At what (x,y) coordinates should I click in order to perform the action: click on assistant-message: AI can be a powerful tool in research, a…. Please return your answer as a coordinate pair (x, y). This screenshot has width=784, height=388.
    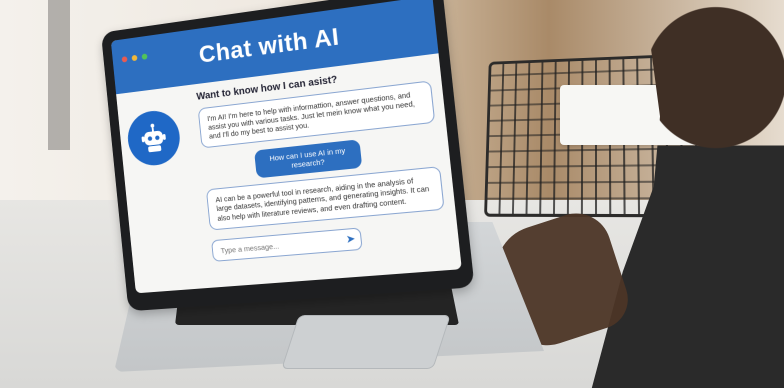
    Looking at the image, I should click on (325, 198).